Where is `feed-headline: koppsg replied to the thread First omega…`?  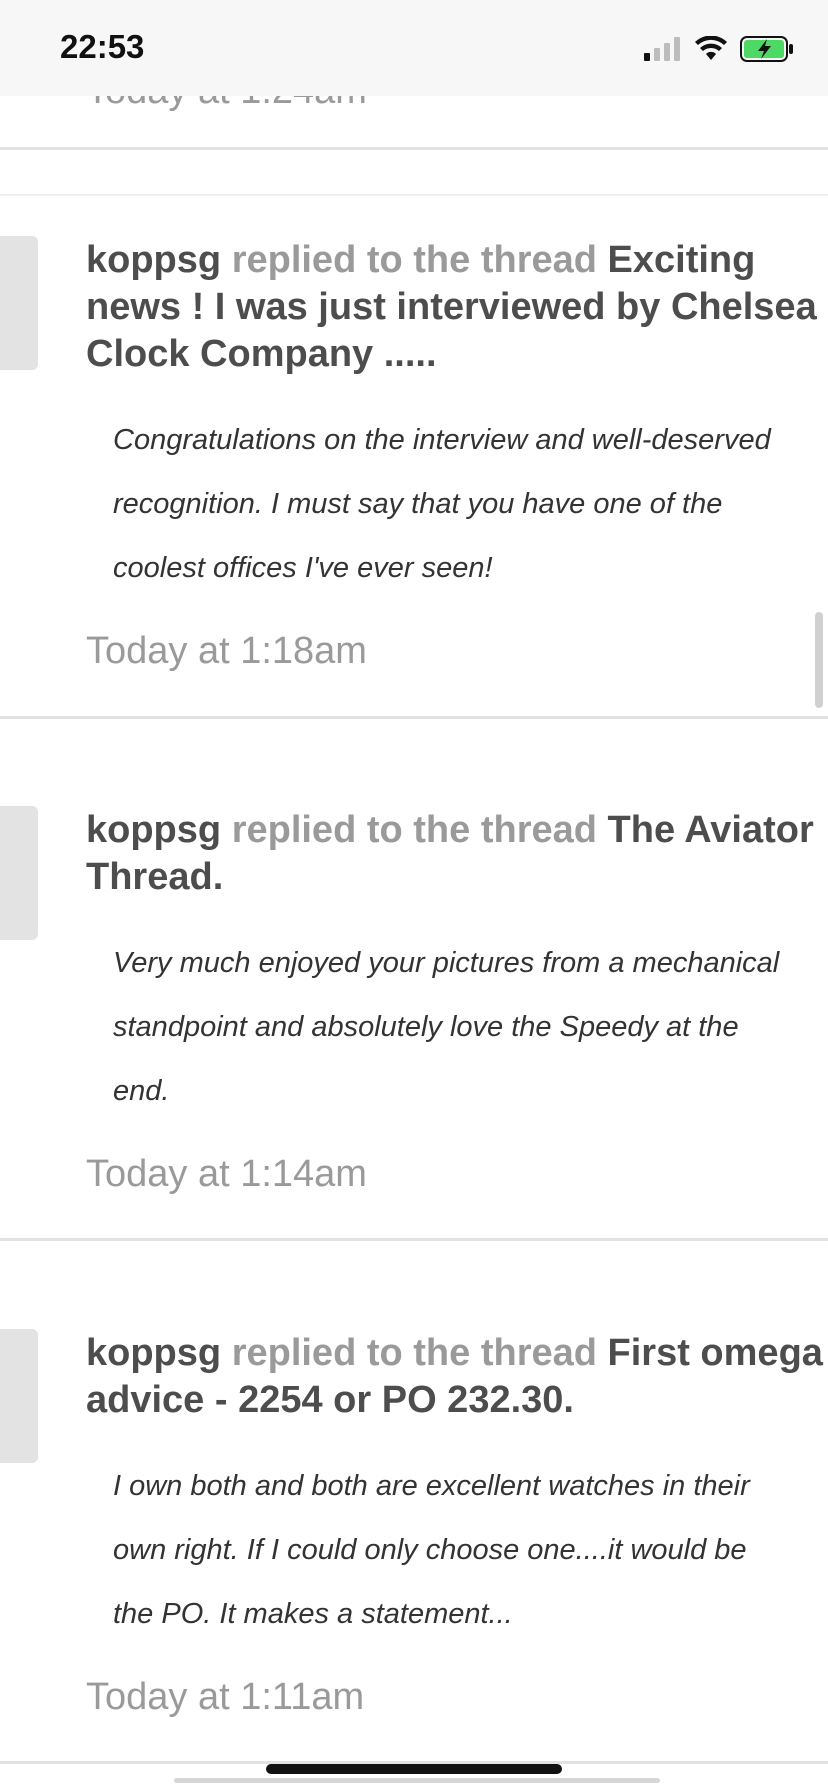 feed-headline: koppsg replied to the thread First omega… is located at coordinates (457, 1377).